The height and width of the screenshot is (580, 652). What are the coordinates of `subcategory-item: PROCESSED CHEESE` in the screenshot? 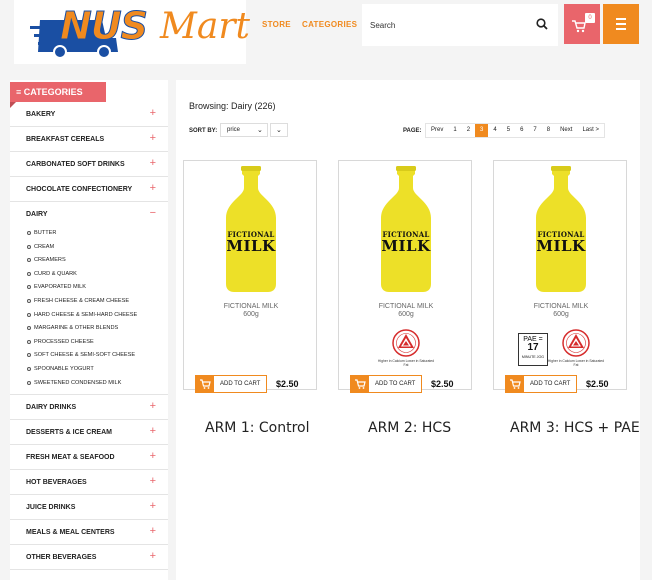 It's located at (89, 343).